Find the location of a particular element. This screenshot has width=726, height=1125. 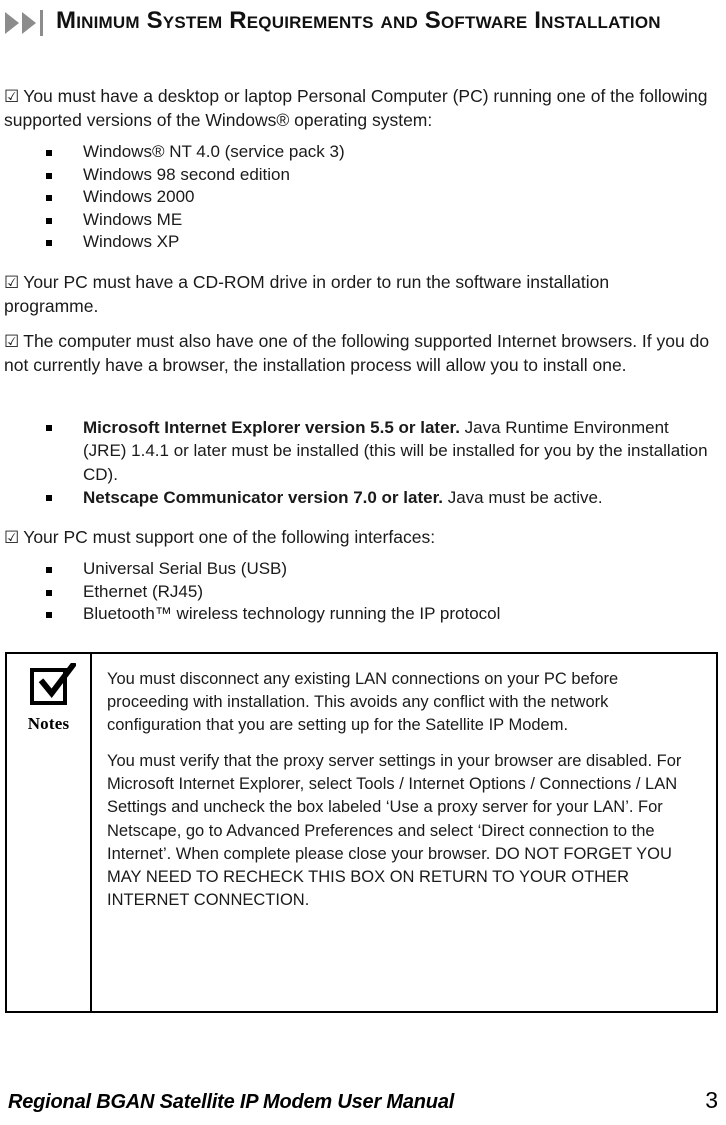

list-item-label: Windows XP is located at coordinates (131, 242).